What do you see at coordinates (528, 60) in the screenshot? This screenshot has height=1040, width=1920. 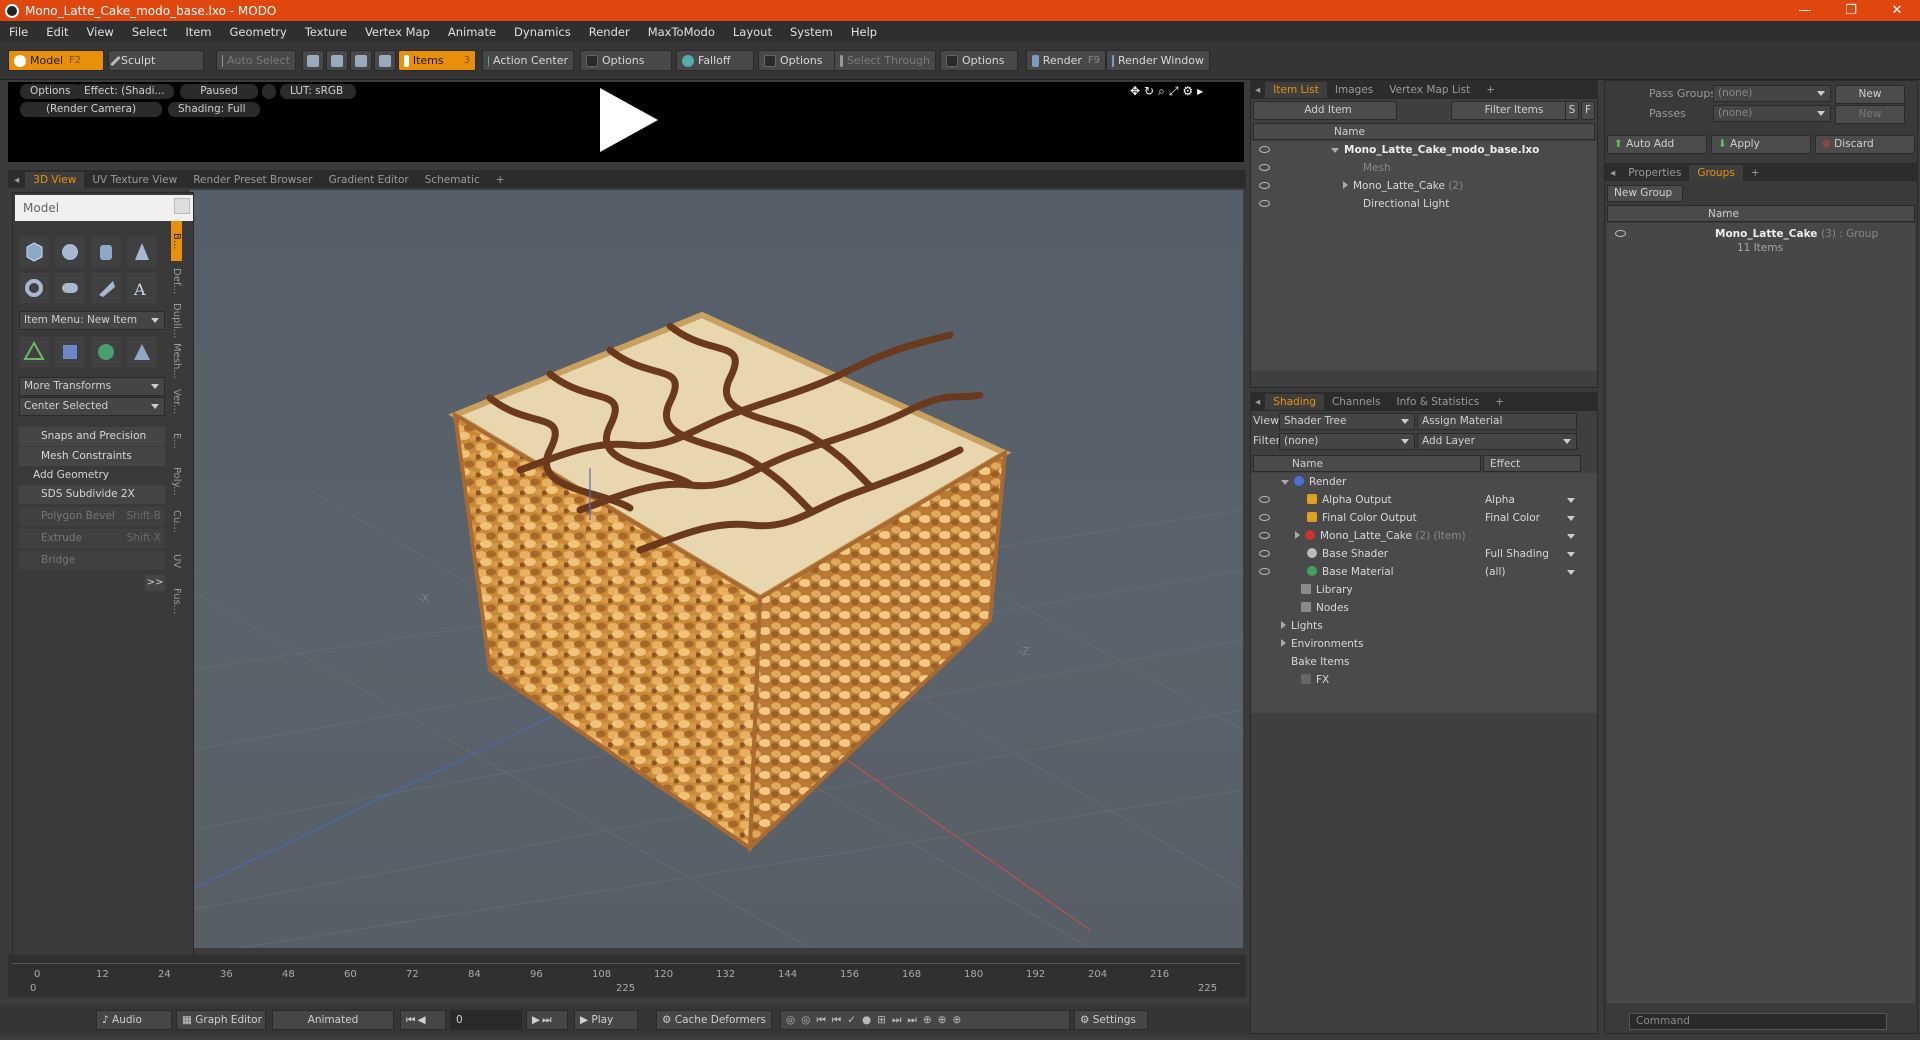 I see `action-center-button: Action Center` at bounding box center [528, 60].